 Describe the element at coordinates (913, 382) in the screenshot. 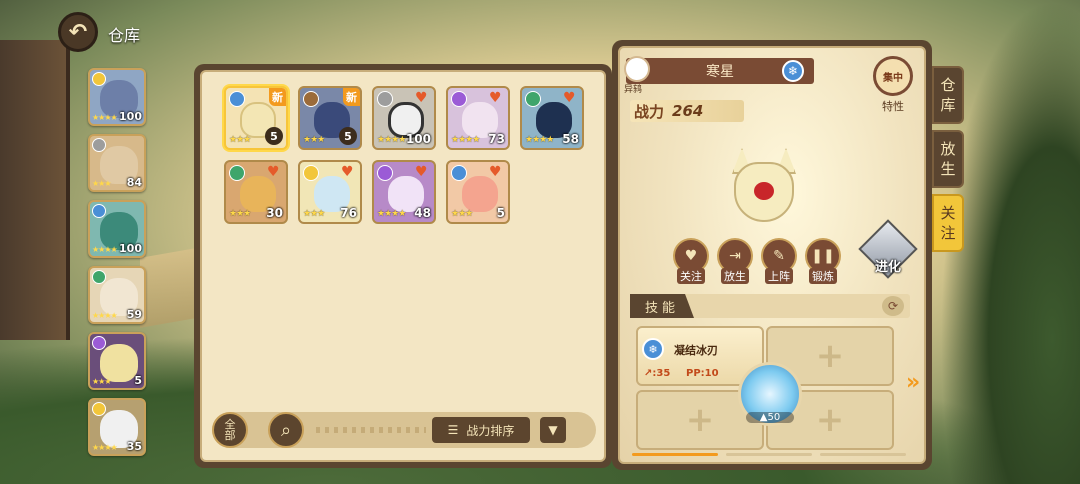

I see `next-page-arrow: »` at that location.